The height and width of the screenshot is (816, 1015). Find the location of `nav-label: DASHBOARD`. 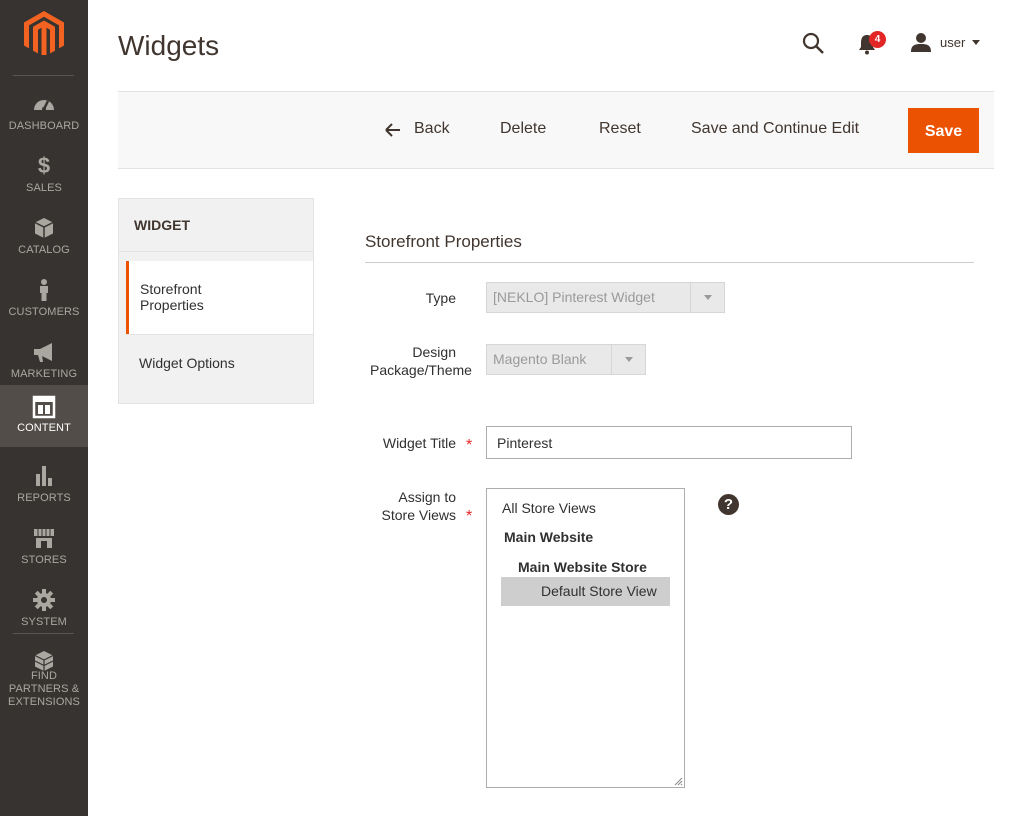

nav-label: DASHBOARD is located at coordinates (44, 126).